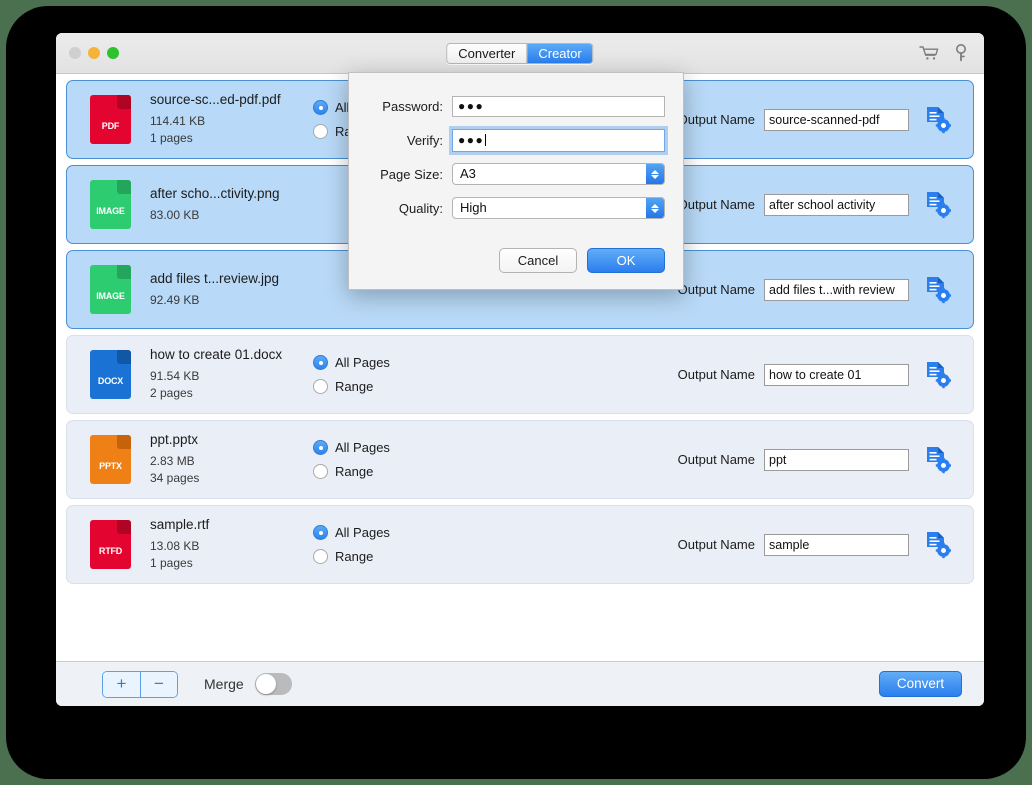 The image size is (1032, 785). Describe the element at coordinates (265, 684) in the screenshot. I see `merge-toggle-knob` at that location.